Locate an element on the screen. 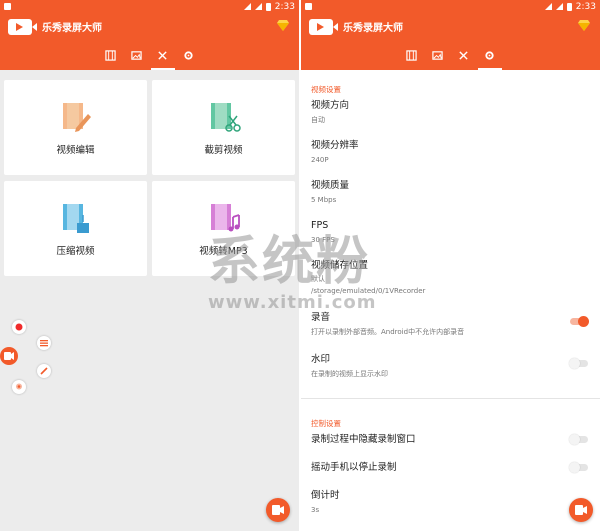 The image size is (600, 531). setting-title: 摇动手机以停止录制 is located at coordinates (354, 467).